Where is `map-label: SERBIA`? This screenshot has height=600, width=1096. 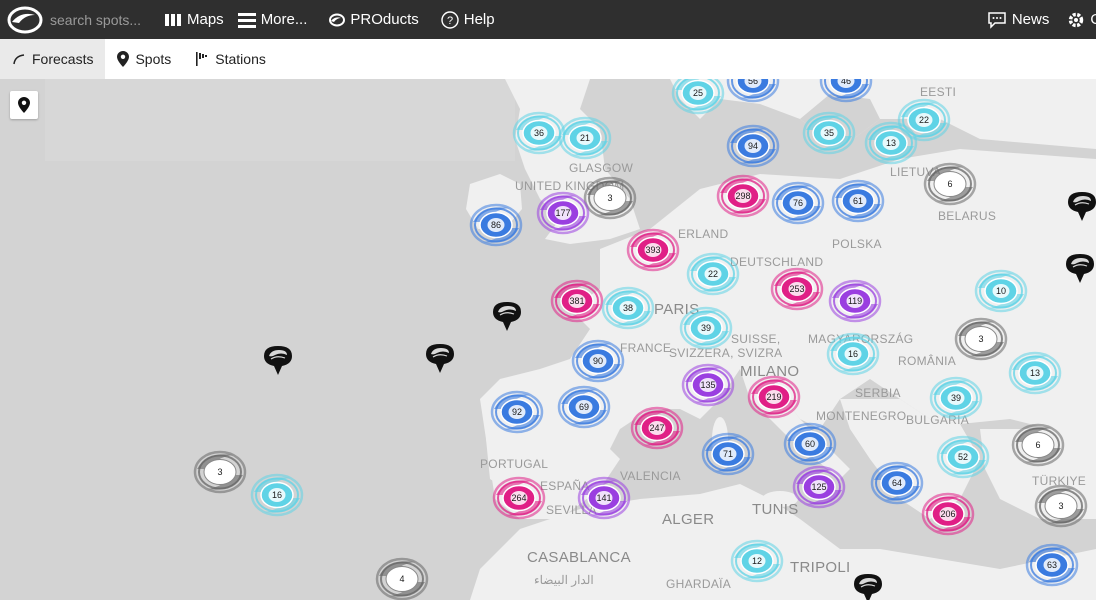 map-label: SERBIA is located at coordinates (878, 393).